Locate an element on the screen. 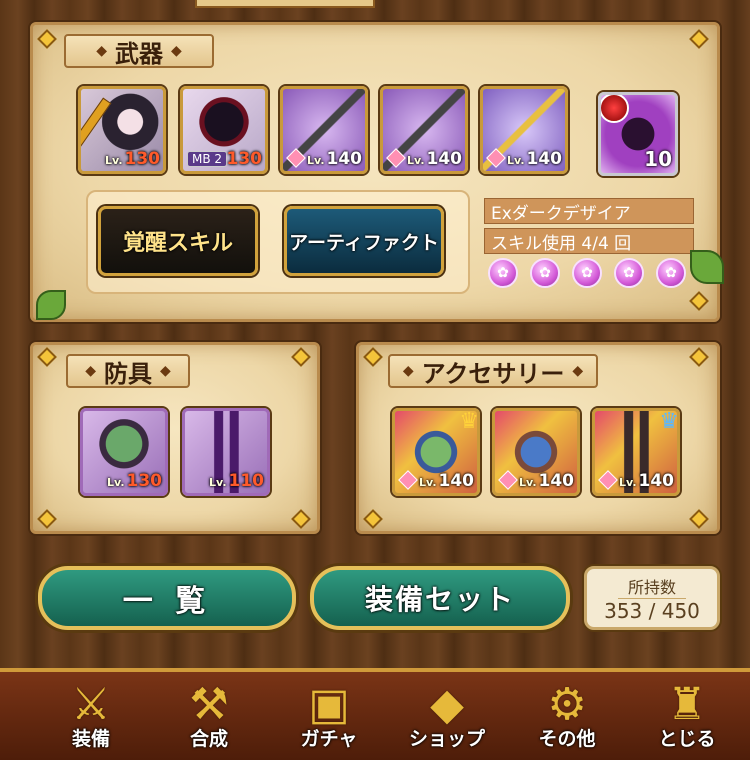 This screenshot has width=750, height=760. accessory-card-3: ♛ Lv. 140 is located at coordinates (636, 452).